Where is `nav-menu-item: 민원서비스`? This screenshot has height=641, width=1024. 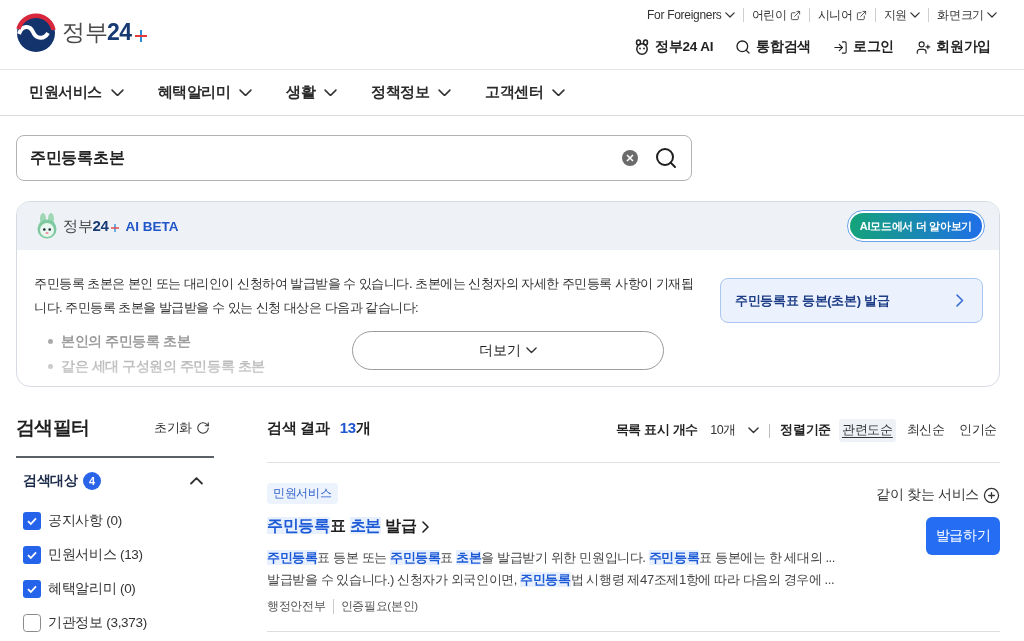 nav-menu-item: 민원서비스 is located at coordinates (76, 92).